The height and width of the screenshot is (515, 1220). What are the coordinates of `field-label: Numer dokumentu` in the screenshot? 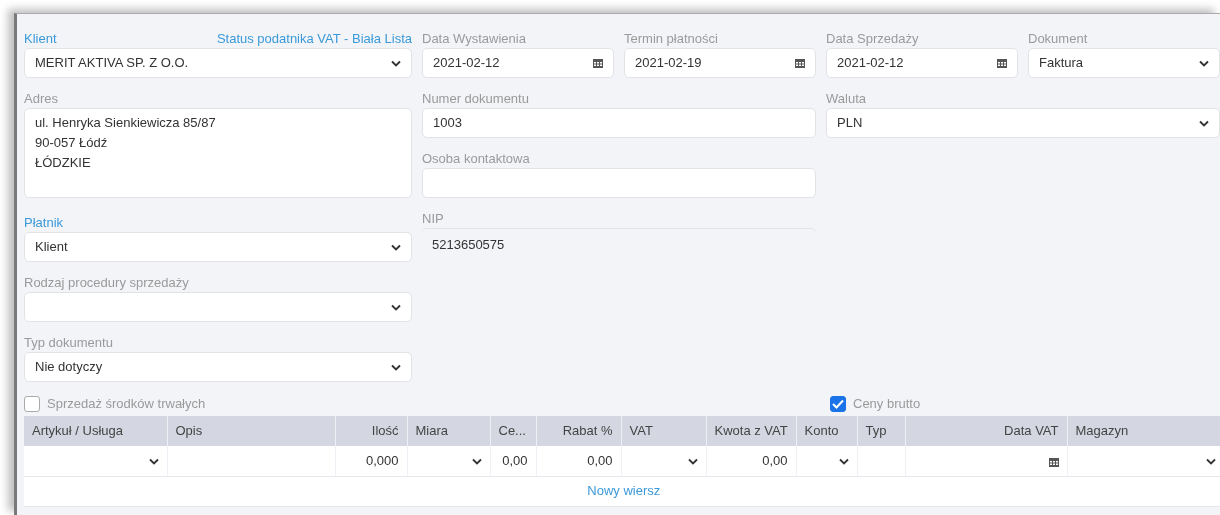 It's located at (476, 98).